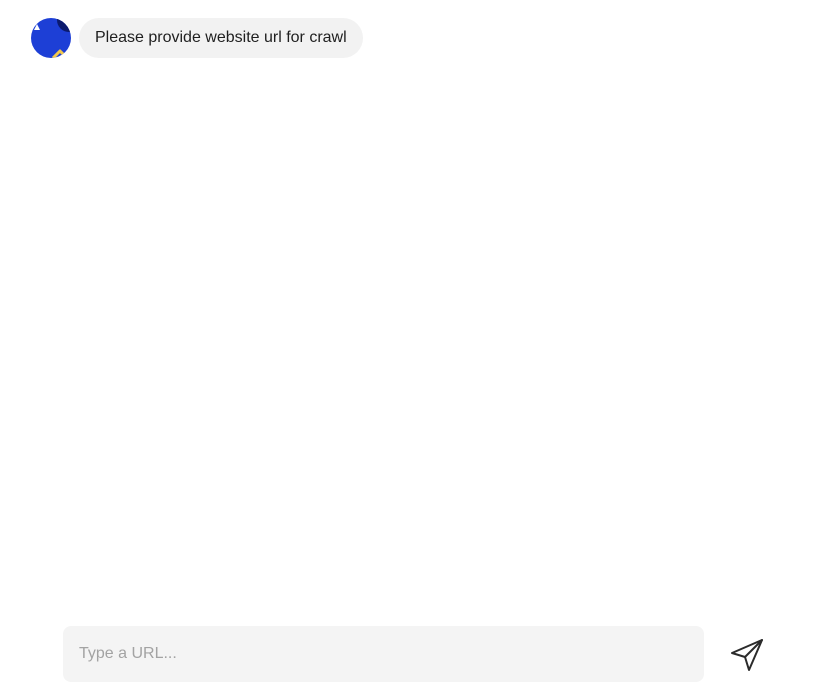 The height and width of the screenshot is (696, 826). I want to click on url-composer, so click(383, 654).